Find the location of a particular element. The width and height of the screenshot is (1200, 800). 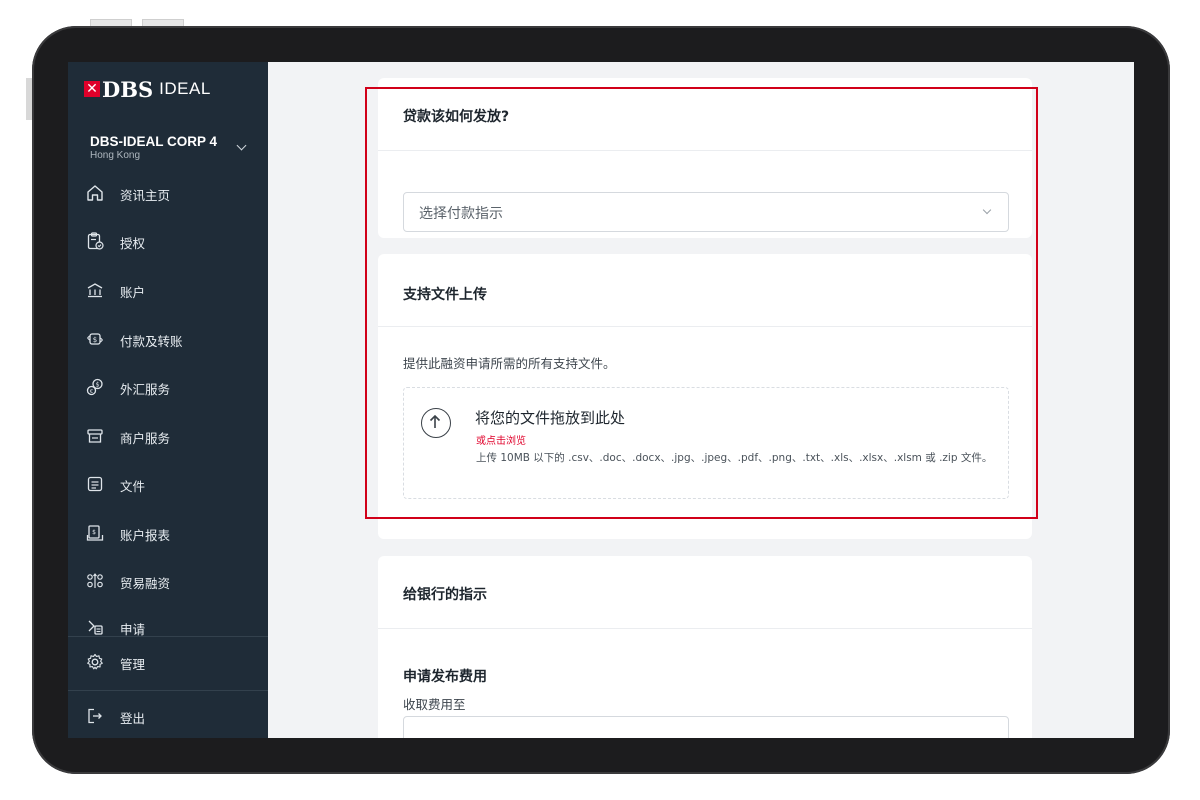

sidebar-item-documents: 文件 is located at coordinates (168, 484).